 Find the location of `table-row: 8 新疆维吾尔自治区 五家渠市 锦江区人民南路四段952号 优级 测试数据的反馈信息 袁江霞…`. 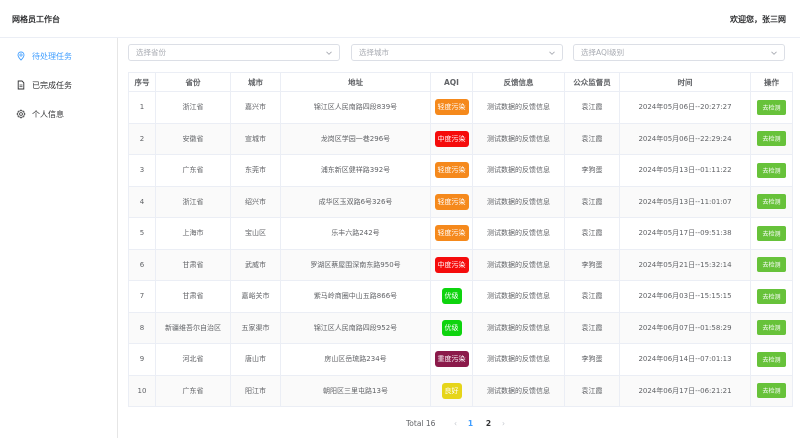

table-row: 8 新疆维吾尔自治区 五家渠市 锦江区人民南路四段952号 优级 测试数据的反馈信息 袁江霞… is located at coordinates (460, 327).